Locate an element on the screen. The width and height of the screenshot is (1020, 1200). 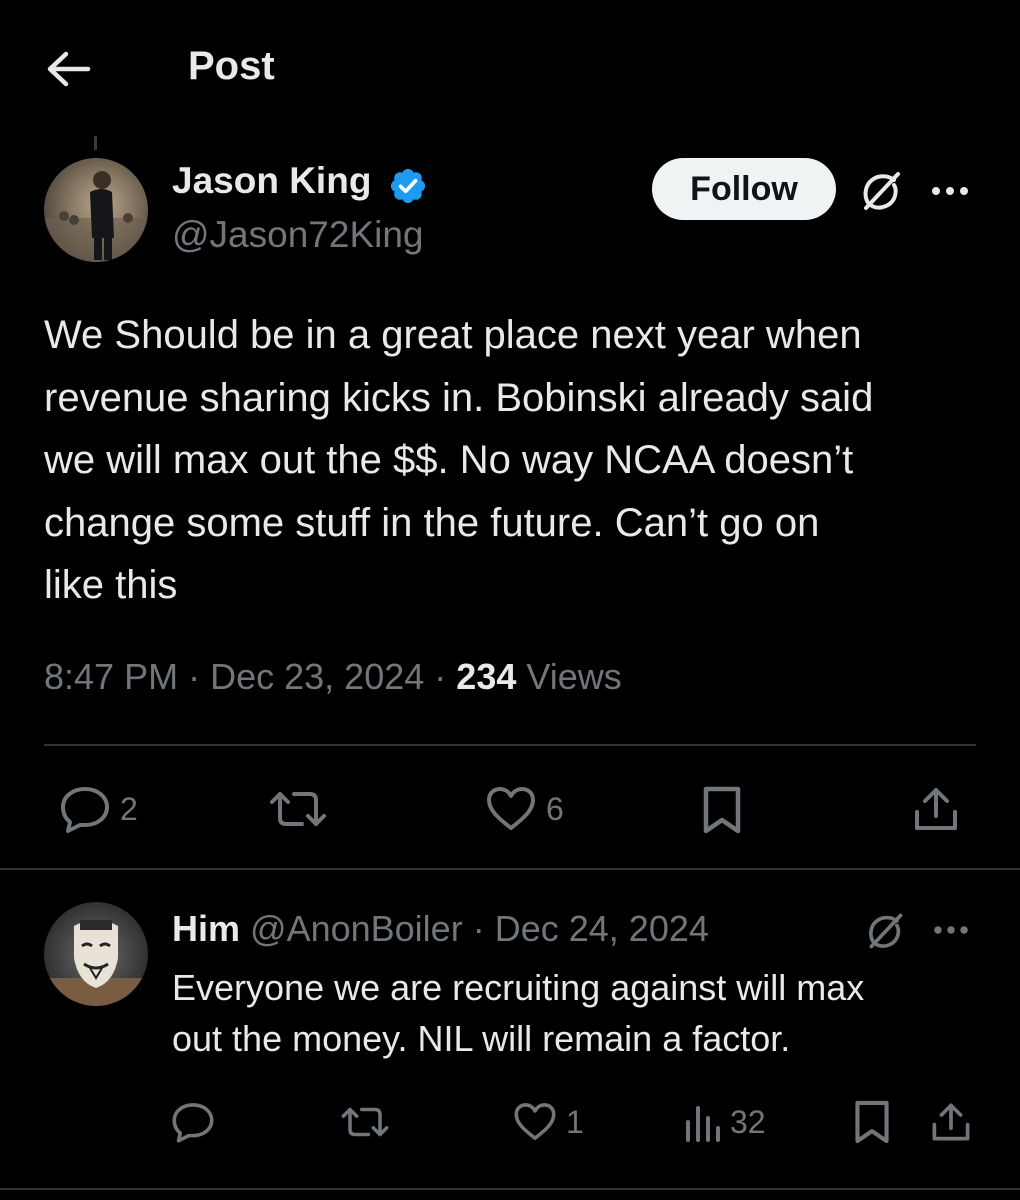
views-label: Views is located at coordinates (574, 676).